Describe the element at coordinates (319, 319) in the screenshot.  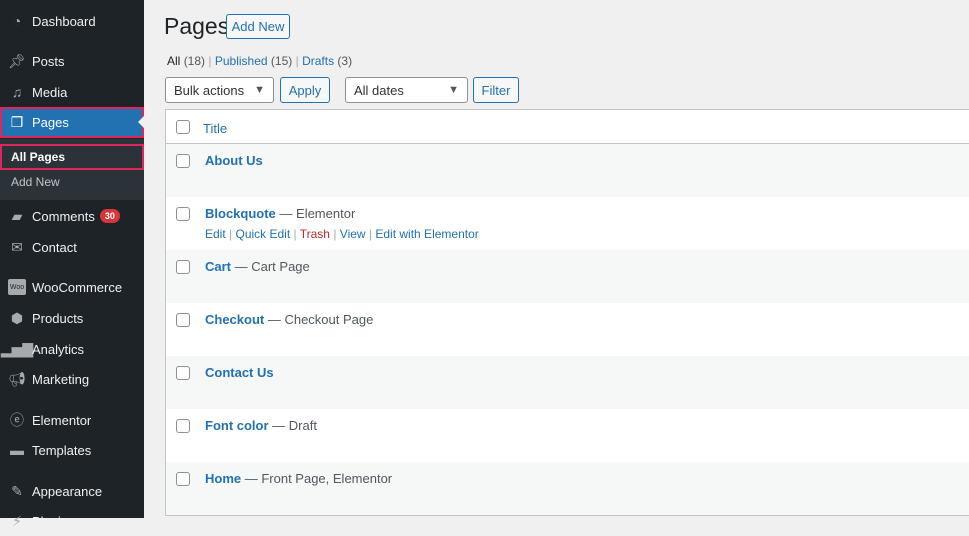
I see `page-state: — Checkout Page` at that location.